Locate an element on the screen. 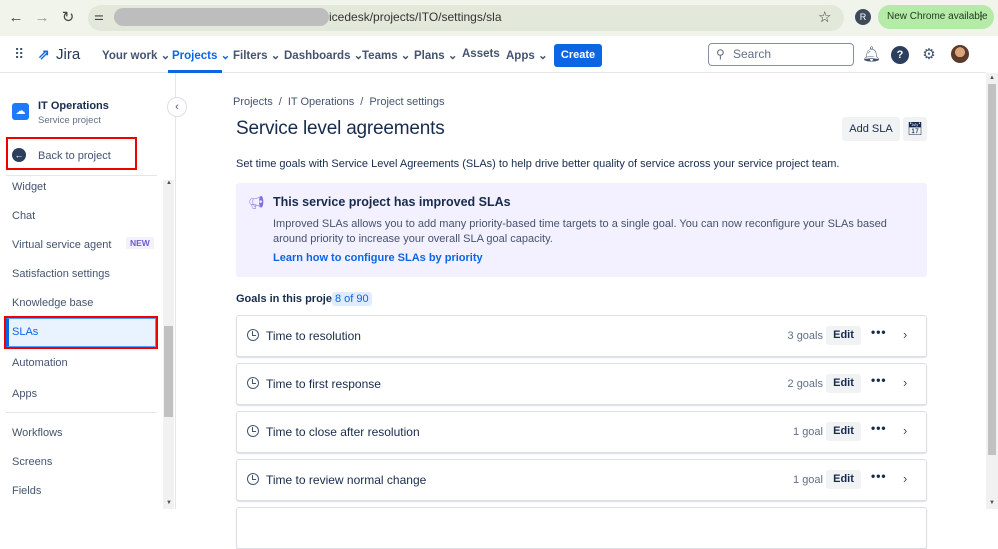 The image size is (998, 549). app-switcher-icon: ⠿ is located at coordinates (19, 54).